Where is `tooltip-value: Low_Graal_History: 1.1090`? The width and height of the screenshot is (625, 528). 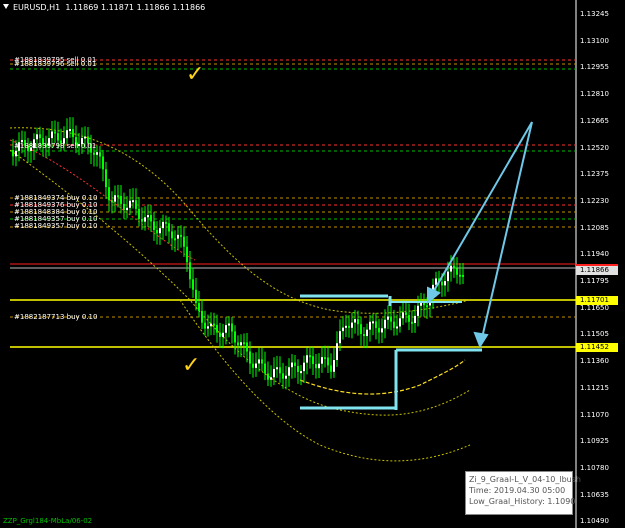 tooltip-value: Low_Graal_History: 1.1090 is located at coordinates (522, 501).